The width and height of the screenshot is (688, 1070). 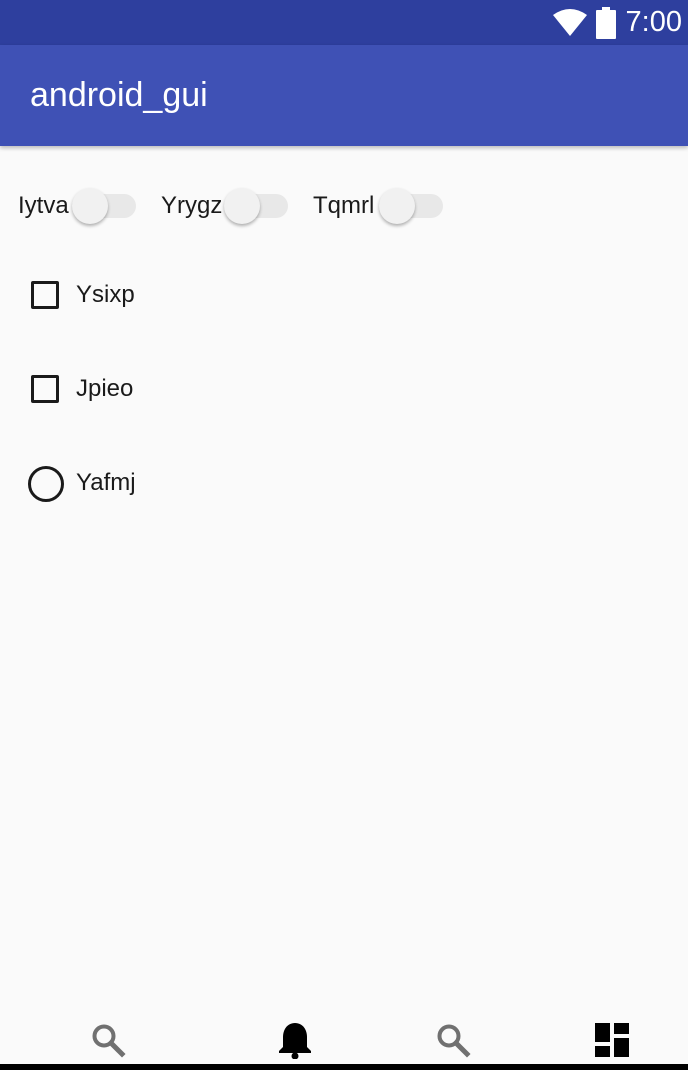 What do you see at coordinates (653, 22) in the screenshot?
I see `status-time: 7:00` at bounding box center [653, 22].